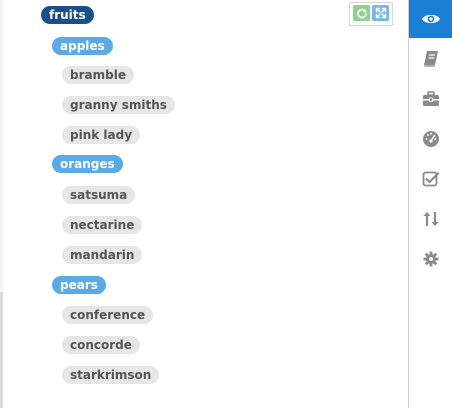  I want to click on tree-category-oranges: oranges, so click(87, 164).